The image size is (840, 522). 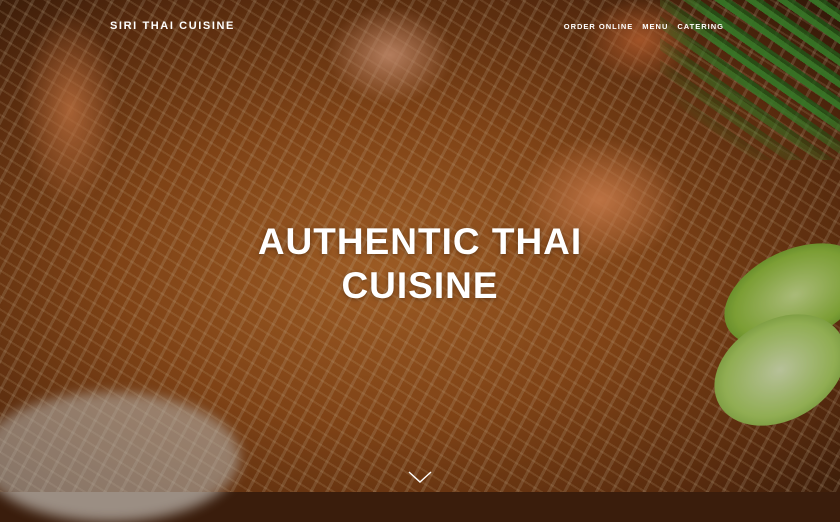 I want to click on main-nav: ORDER ONLINE MENU CATERING, so click(x=644, y=26).